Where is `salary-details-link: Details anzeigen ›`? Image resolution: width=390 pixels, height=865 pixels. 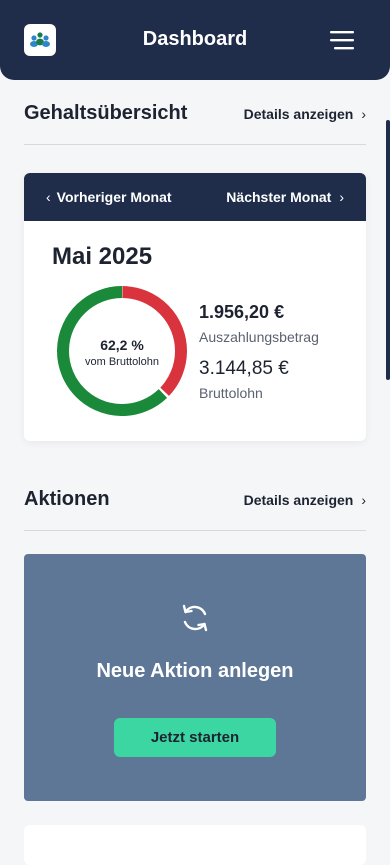
salary-details-link: Details anzeigen › is located at coordinates (305, 114).